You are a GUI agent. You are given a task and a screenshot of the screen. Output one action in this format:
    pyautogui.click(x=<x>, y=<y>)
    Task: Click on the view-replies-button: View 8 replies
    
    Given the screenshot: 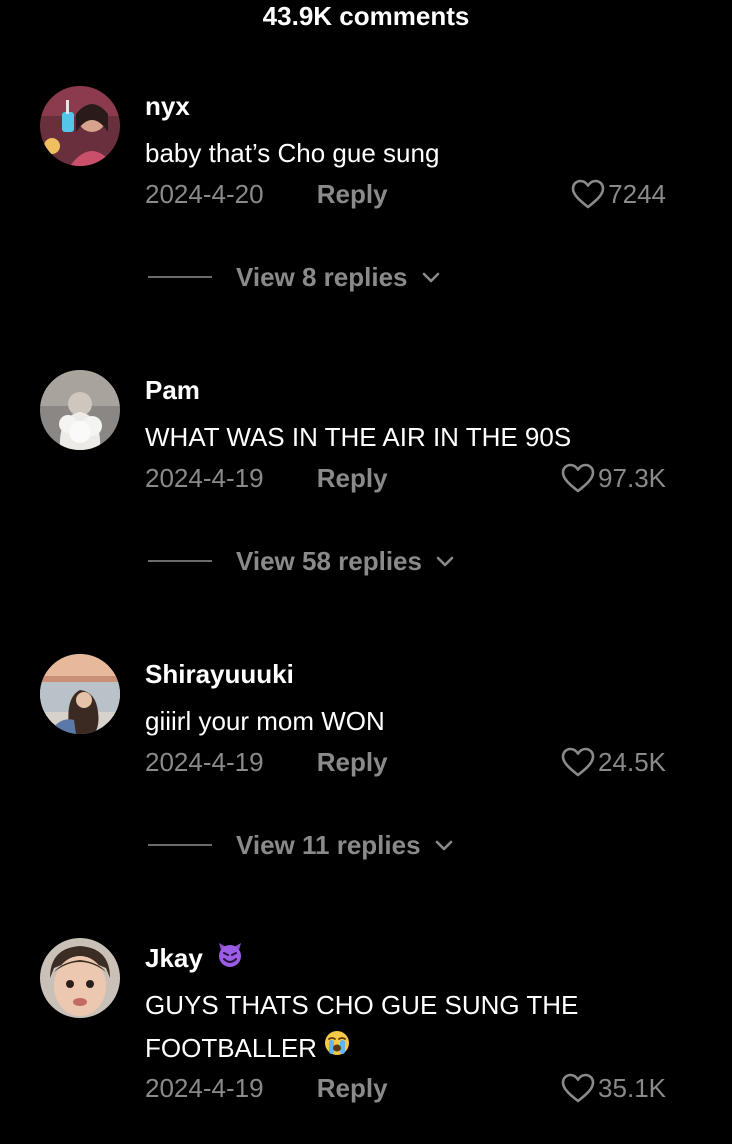 What is the action you would take?
    pyautogui.click(x=294, y=277)
    